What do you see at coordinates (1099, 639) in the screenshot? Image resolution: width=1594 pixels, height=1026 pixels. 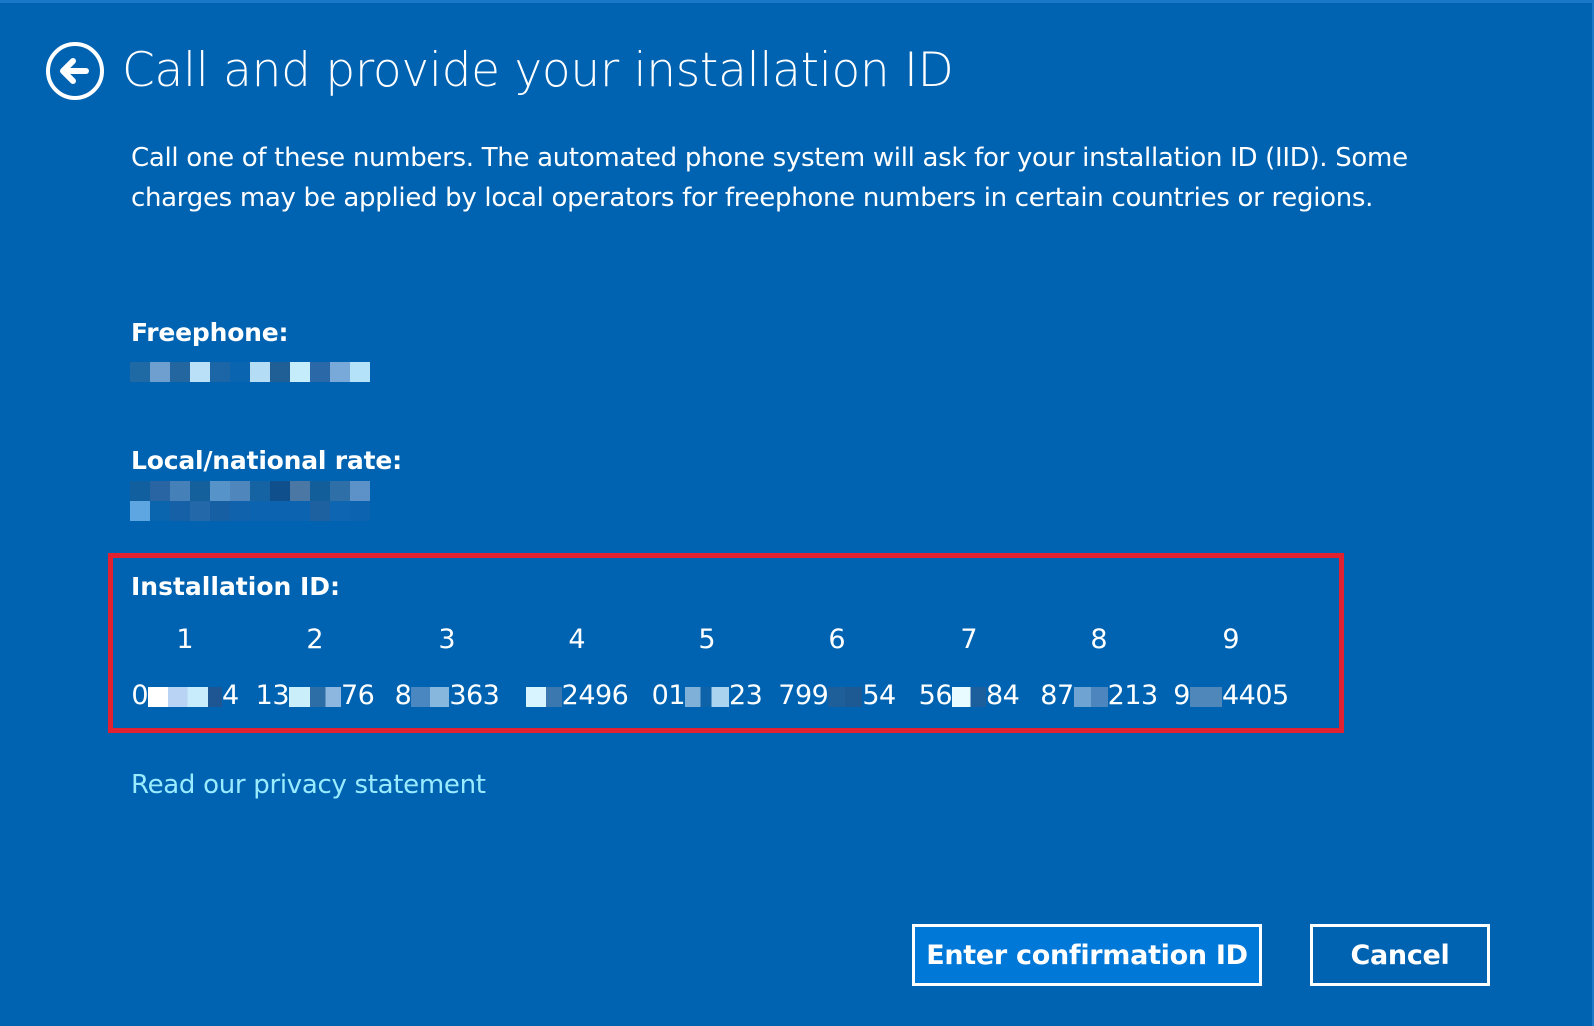 I see `iid-group-index: 8` at bounding box center [1099, 639].